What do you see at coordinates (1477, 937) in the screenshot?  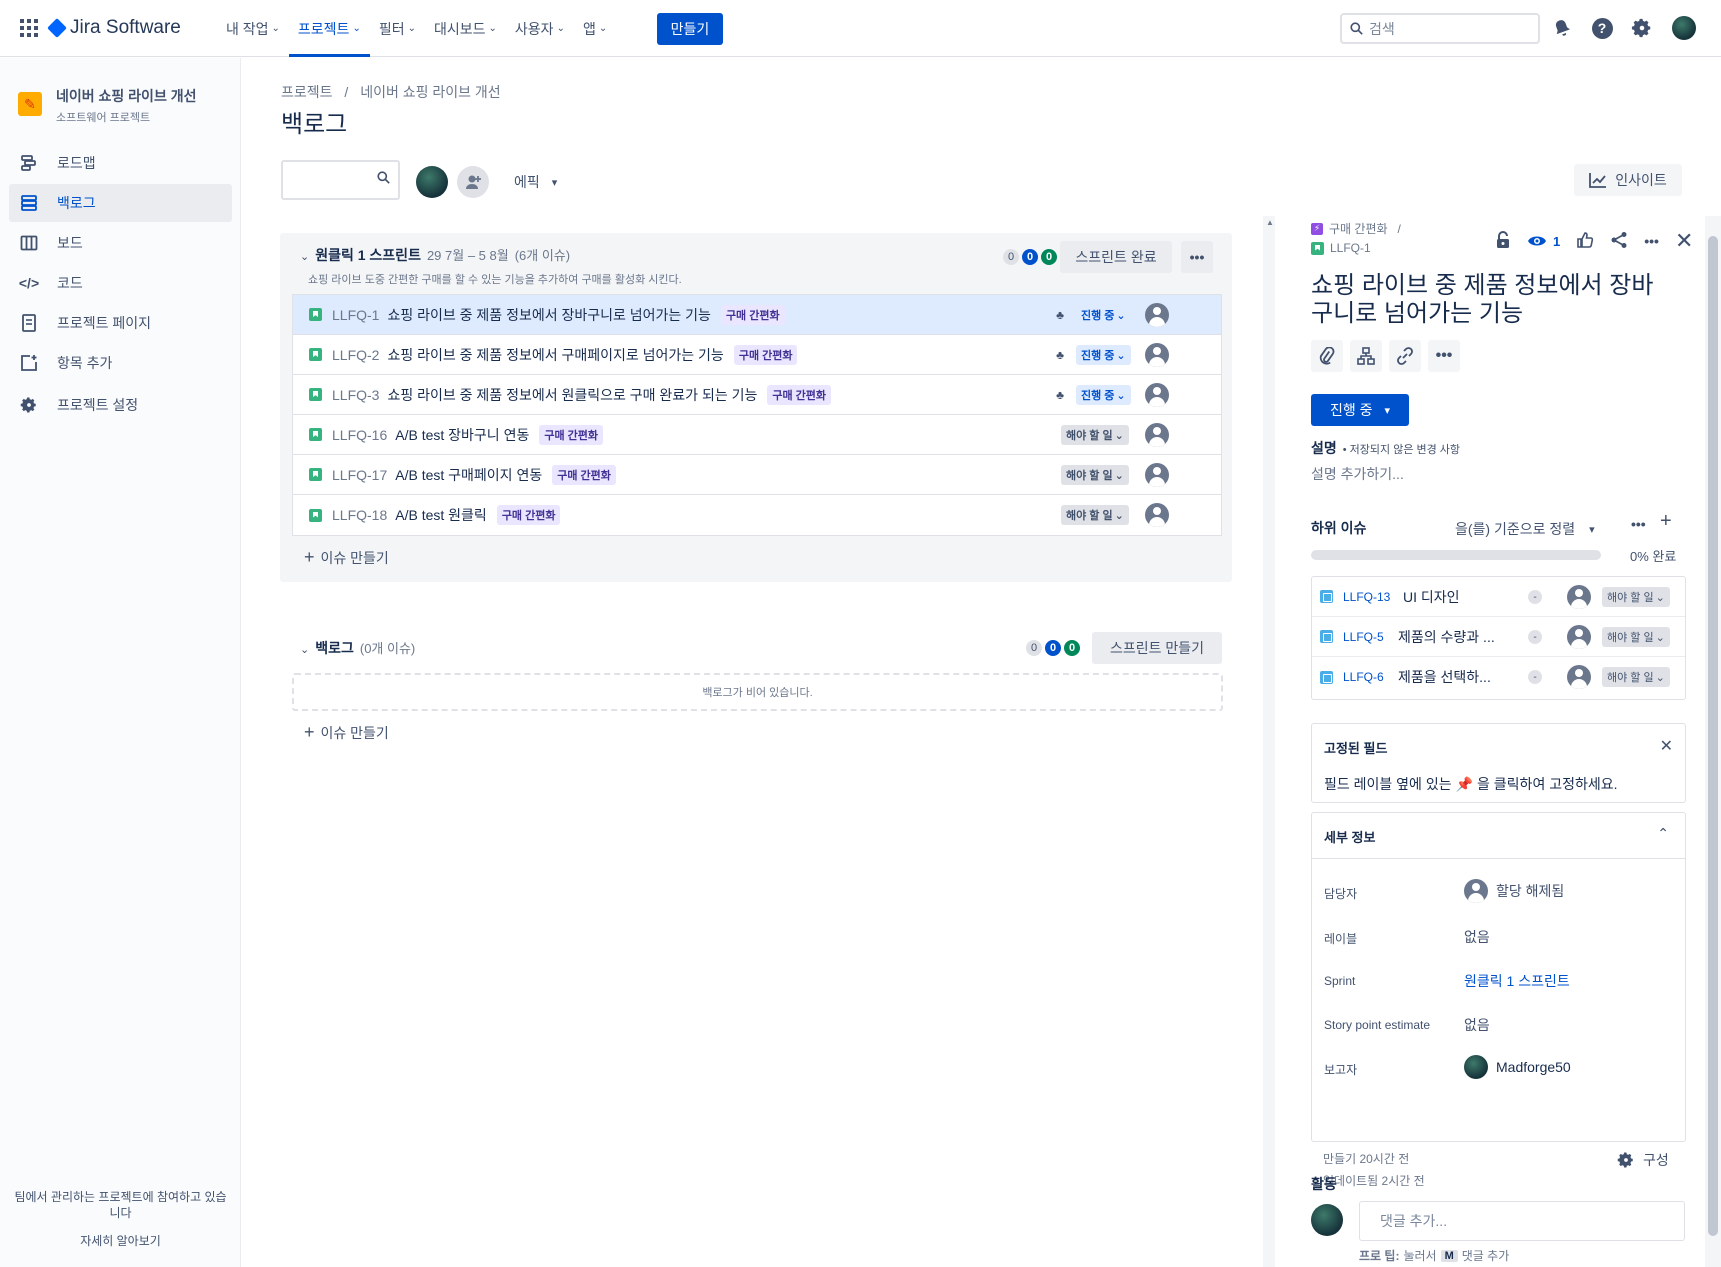 I see `labels-value: 없음` at bounding box center [1477, 937].